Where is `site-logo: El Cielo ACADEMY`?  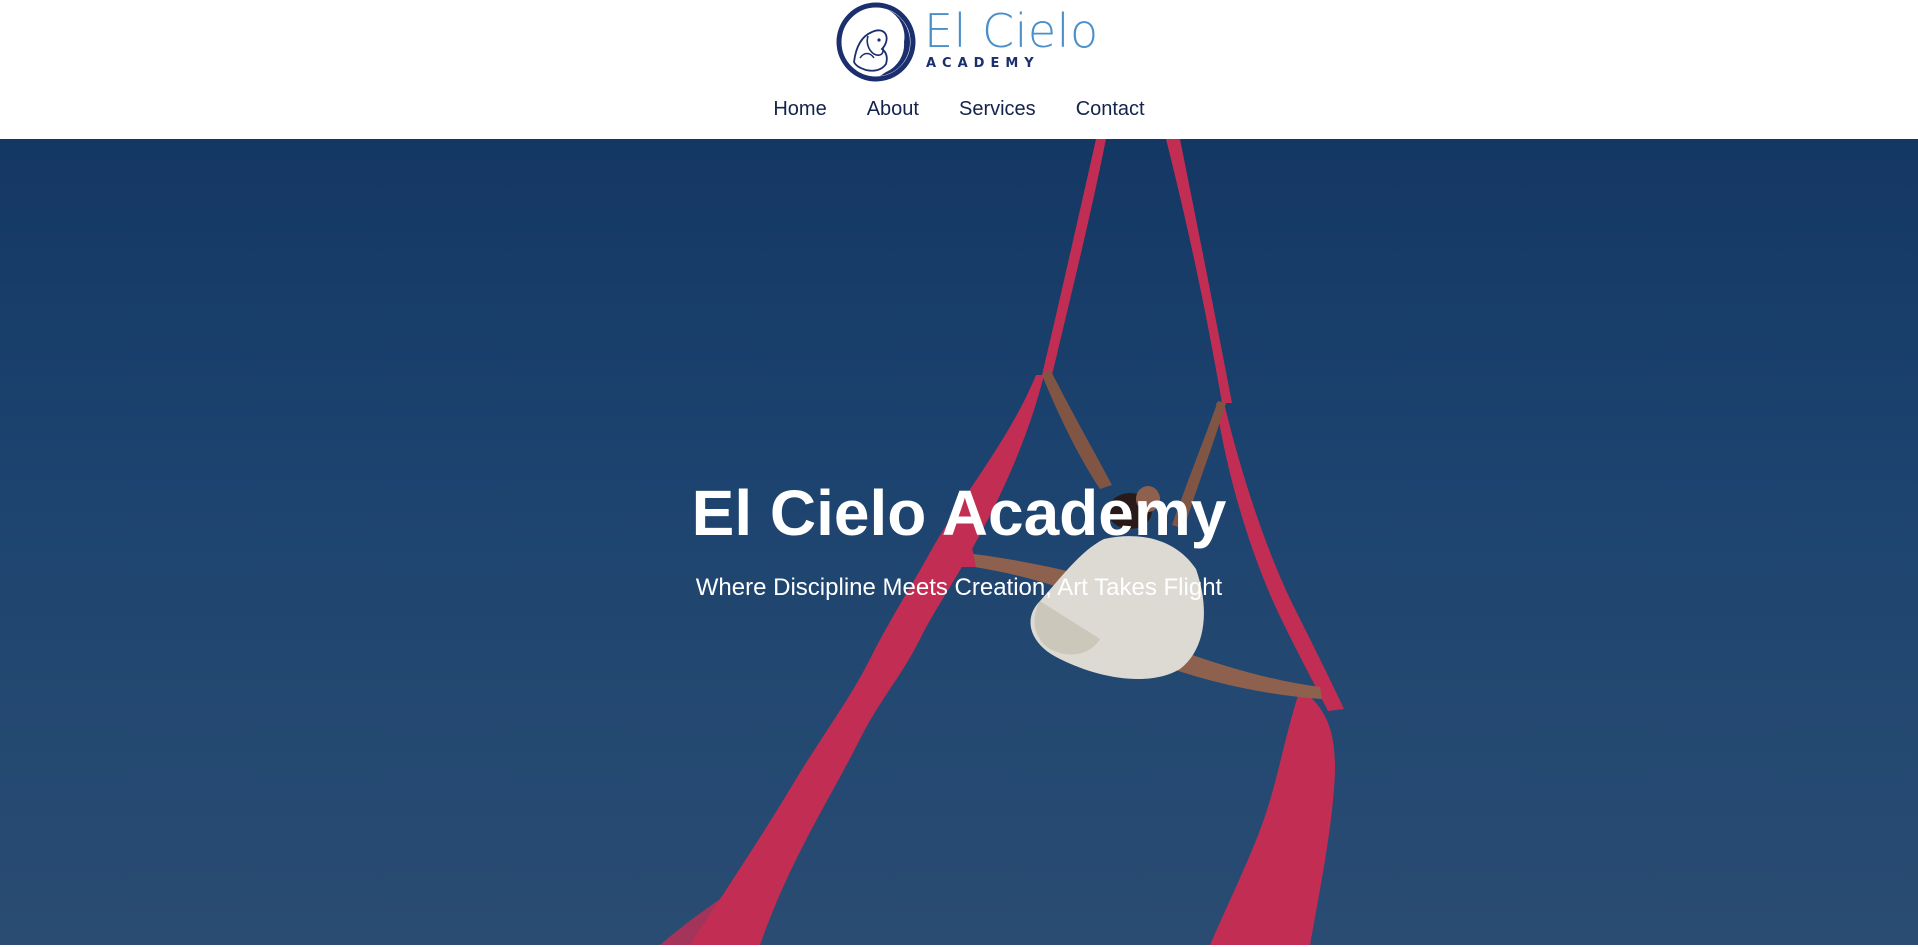
site-logo: El Cielo ACADEMY is located at coordinates (967, 42).